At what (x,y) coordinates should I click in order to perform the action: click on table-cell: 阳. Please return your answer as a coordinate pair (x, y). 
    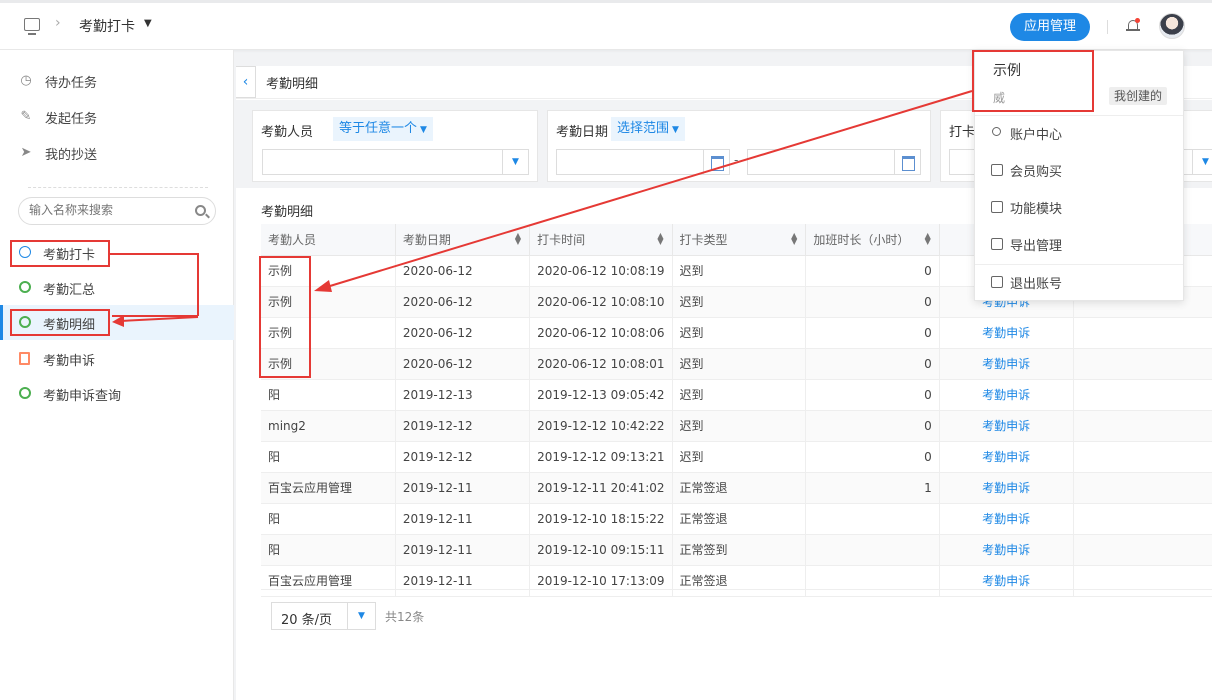
    Looking at the image, I should click on (328, 457).